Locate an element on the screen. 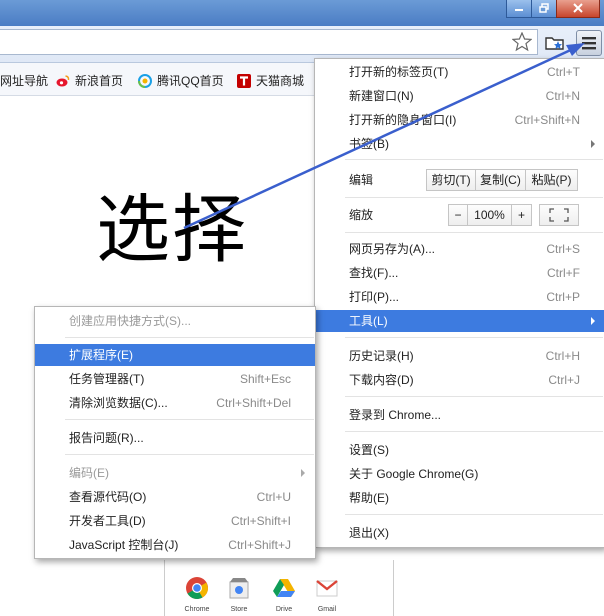 This screenshot has width=604, height=616. bookmark-item: 网址导航 is located at coordinates (24, 80).